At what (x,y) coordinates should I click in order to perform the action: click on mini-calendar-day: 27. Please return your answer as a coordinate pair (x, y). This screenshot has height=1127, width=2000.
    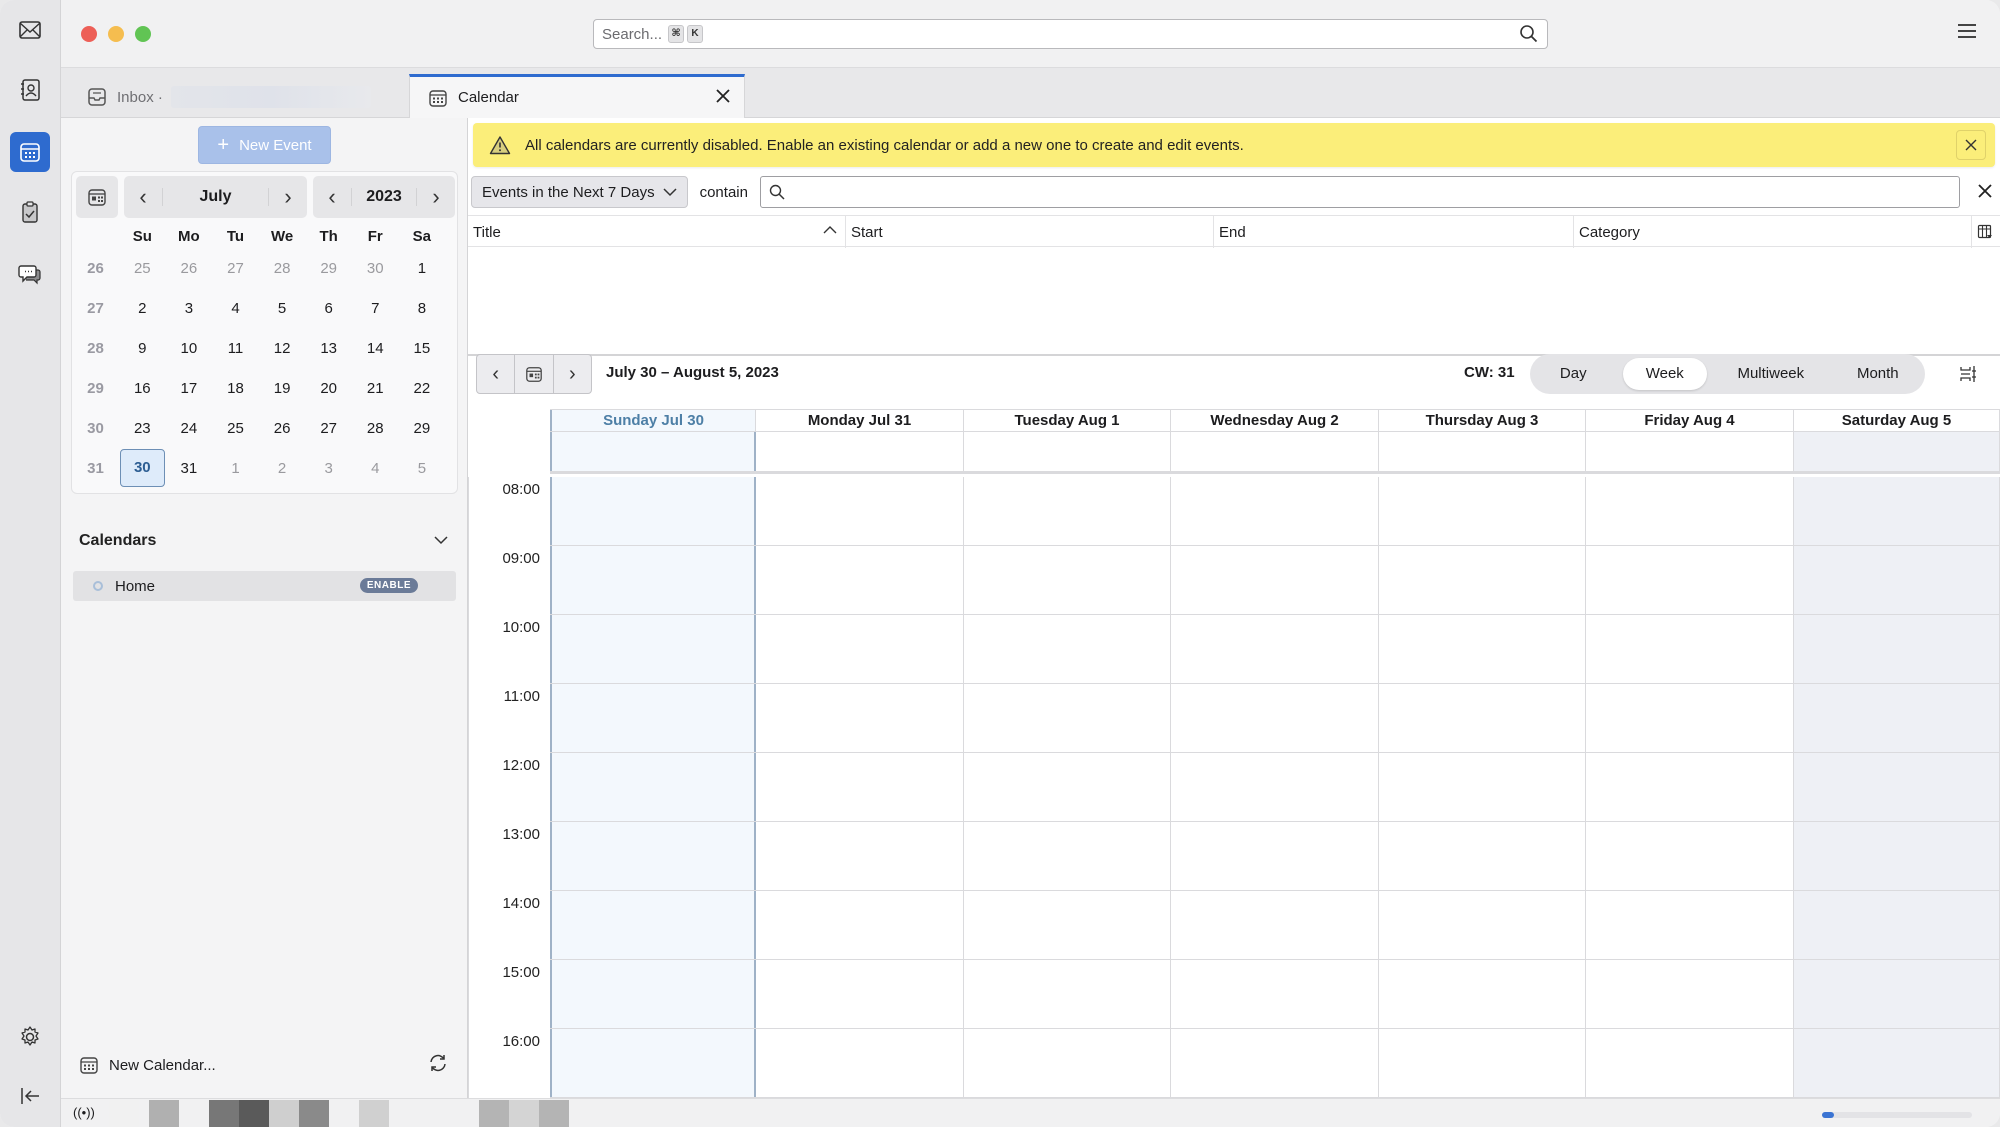
    Looking at the image, I should click on (328, 428).